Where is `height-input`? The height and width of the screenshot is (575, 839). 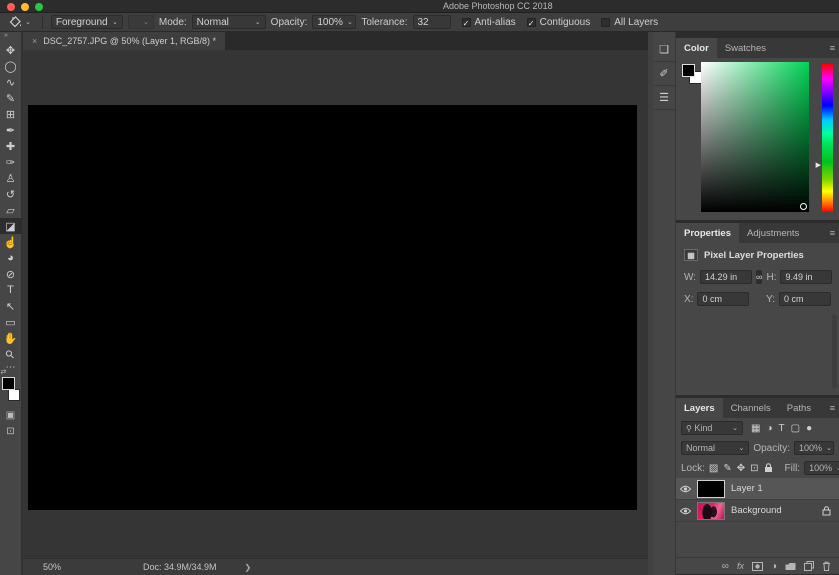 height-input is located at coordinates (806, 277).